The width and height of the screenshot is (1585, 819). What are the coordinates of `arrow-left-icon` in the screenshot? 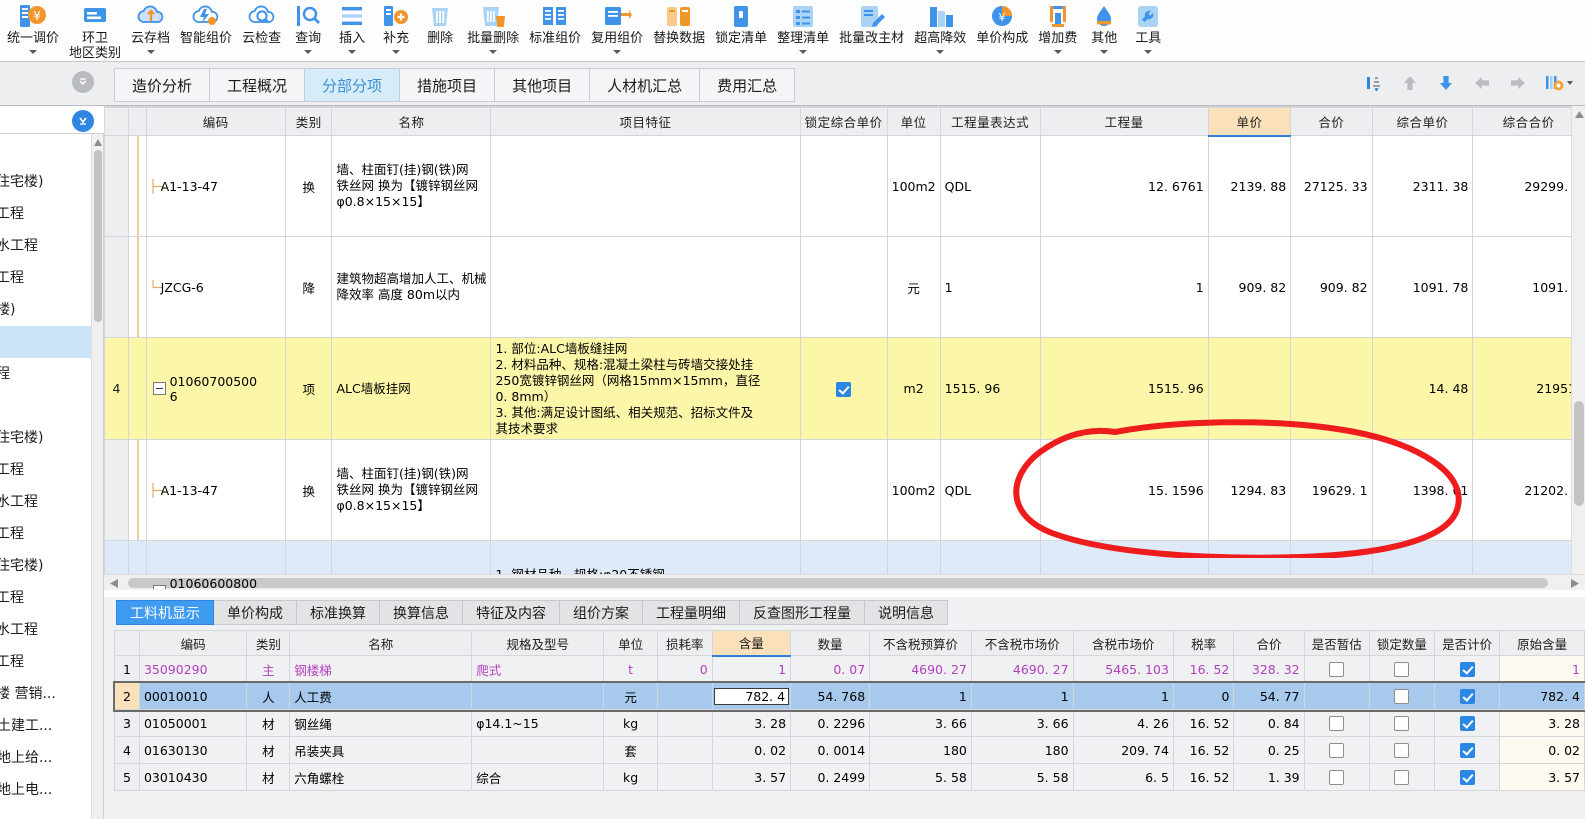 It's located at (1482, 83).